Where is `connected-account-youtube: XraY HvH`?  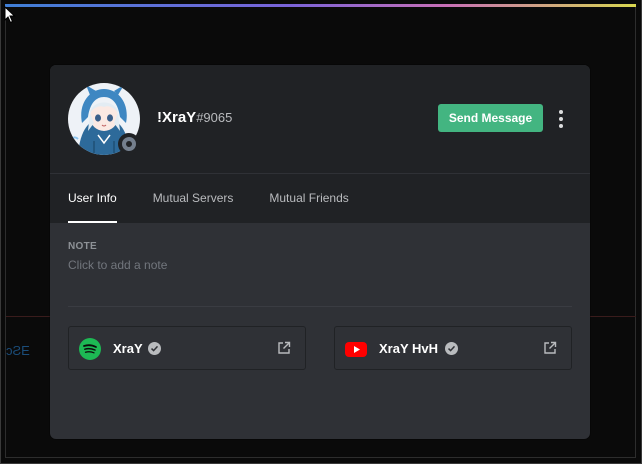 connected-account-youtube: XraY HvH is located at coordinates (453, 348).